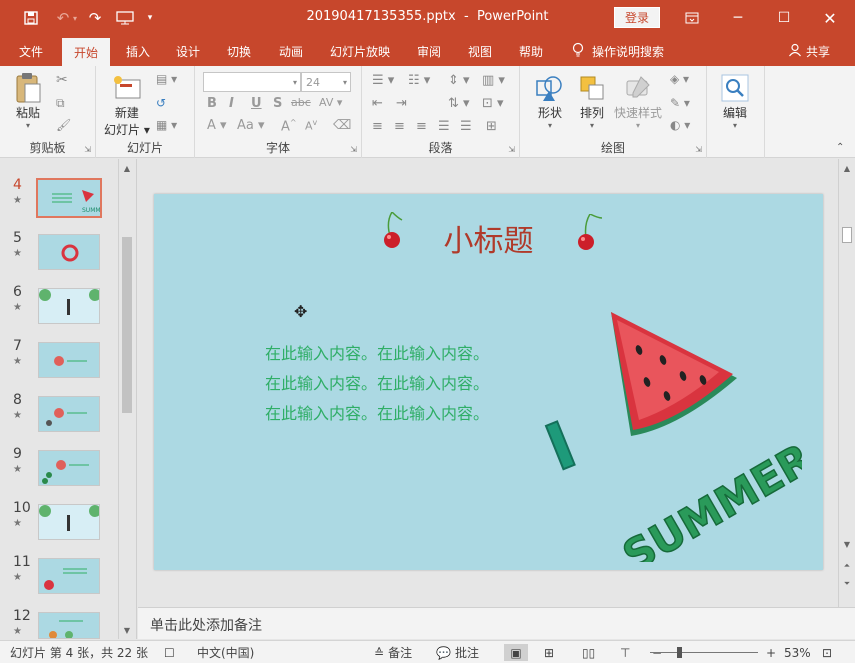  I want to click on shape-effects-icon: ◐ ▾, so click(680, 125).